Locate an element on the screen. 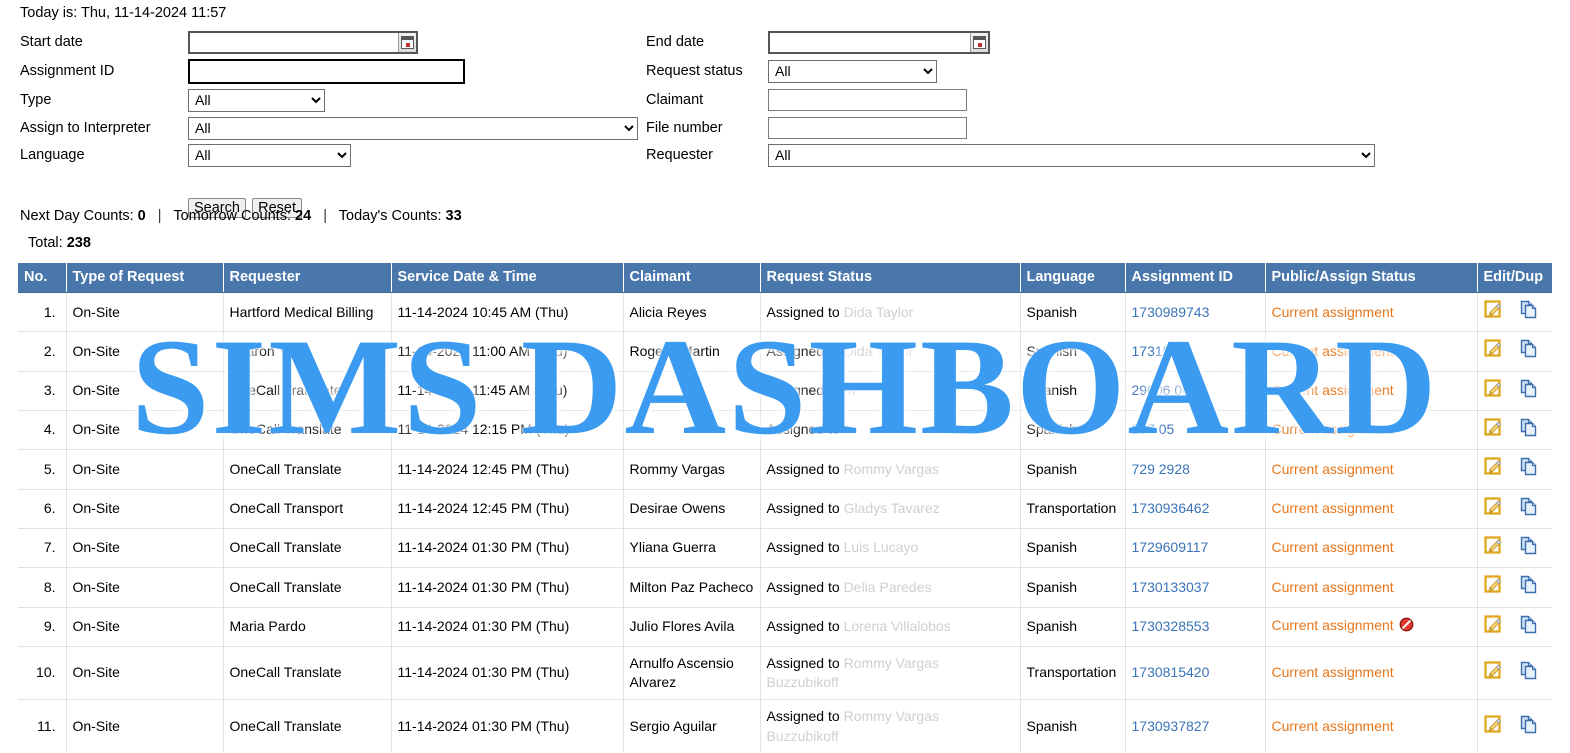 This screenshot has width=1570, height=753. col-language: Language is located at coordinates (1072, 278).